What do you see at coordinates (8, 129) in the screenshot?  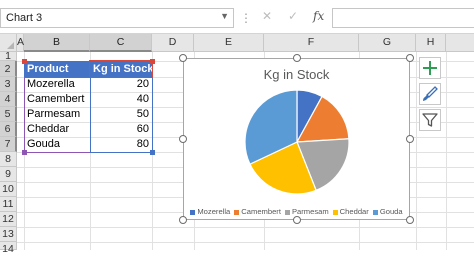 I see `row-header-6: 6` at bounding box center [8, 129].